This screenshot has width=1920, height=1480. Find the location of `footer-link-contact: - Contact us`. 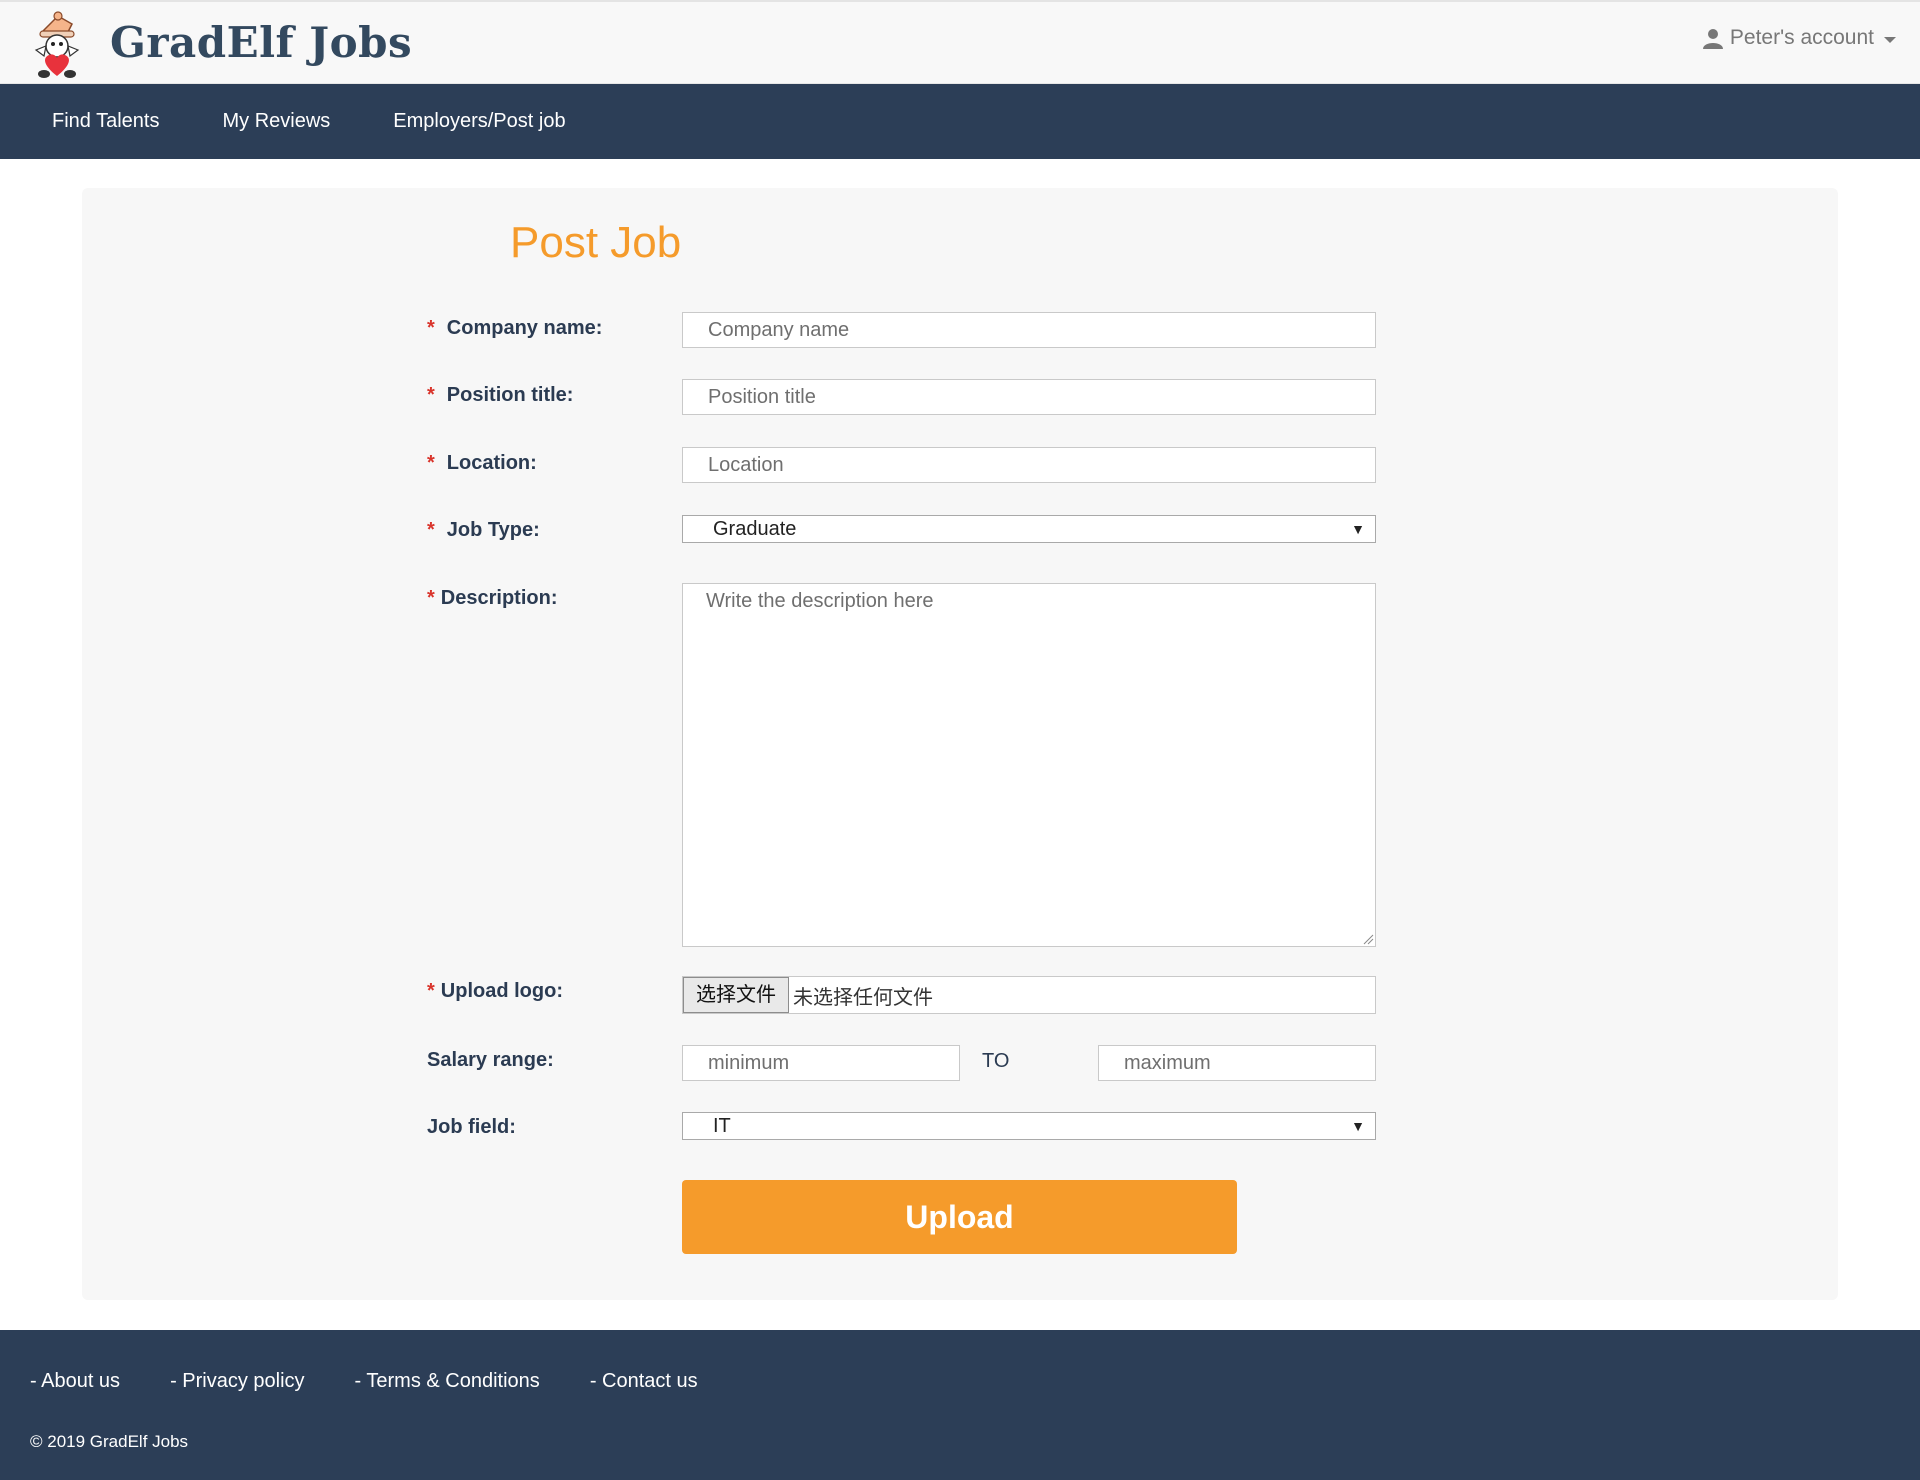

footer-link-contact: - Contact us is located at coordinates (644, 1381).